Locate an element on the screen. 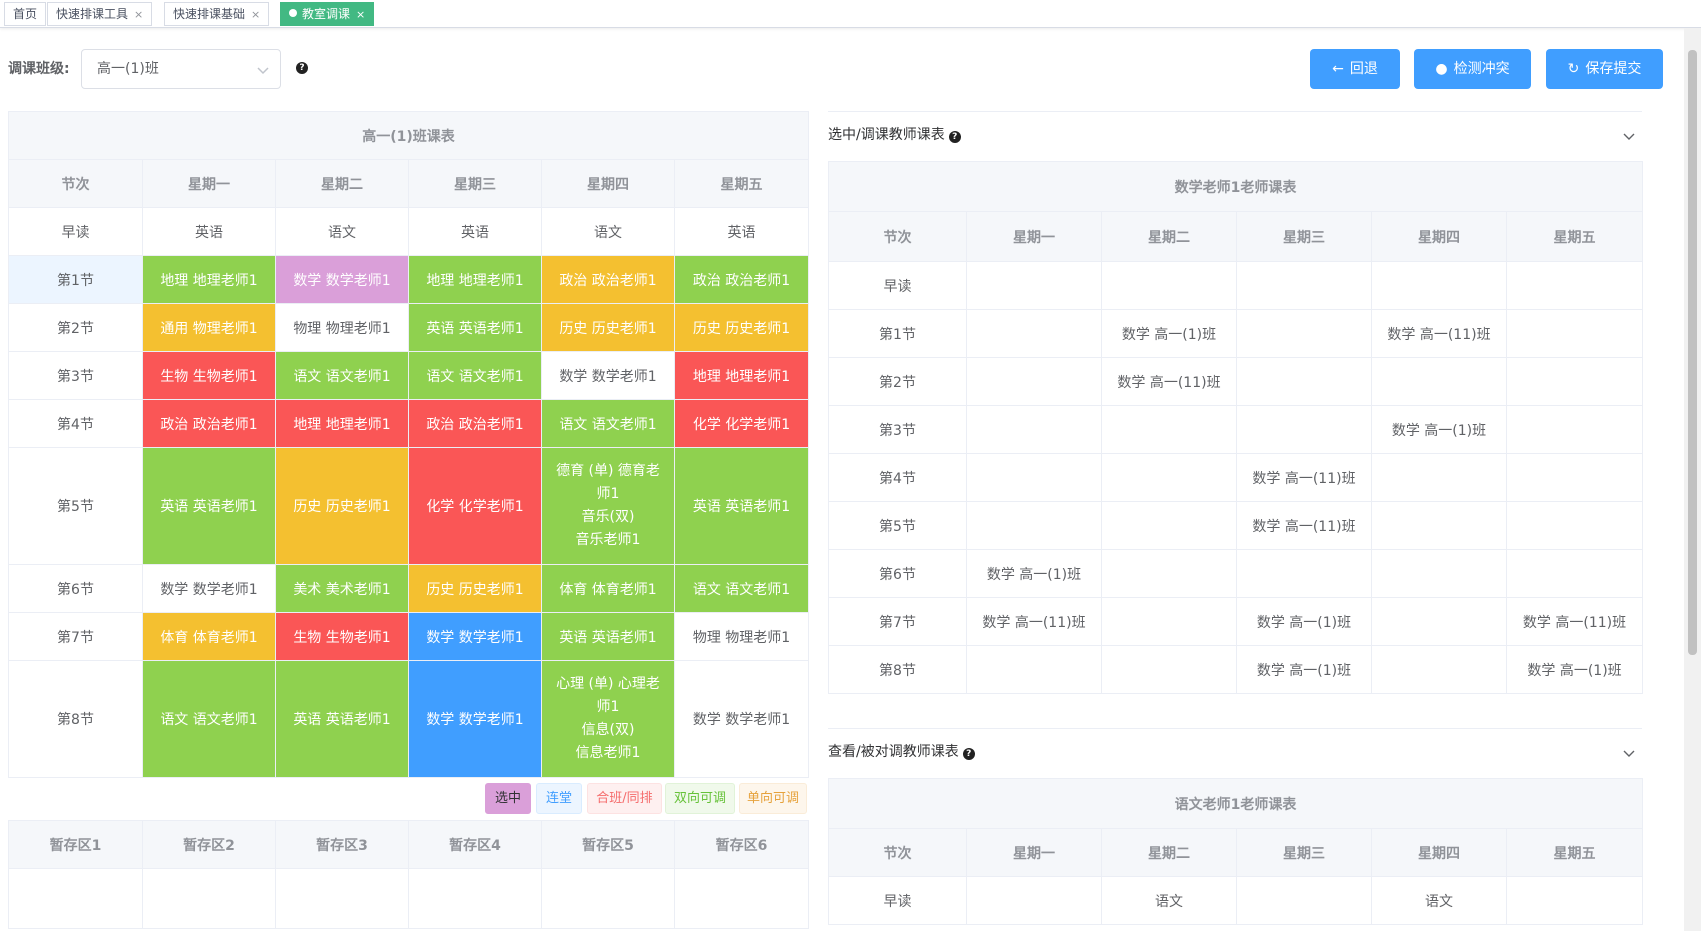  back-button: ← 回退 is located at coordinates (1355, 69).